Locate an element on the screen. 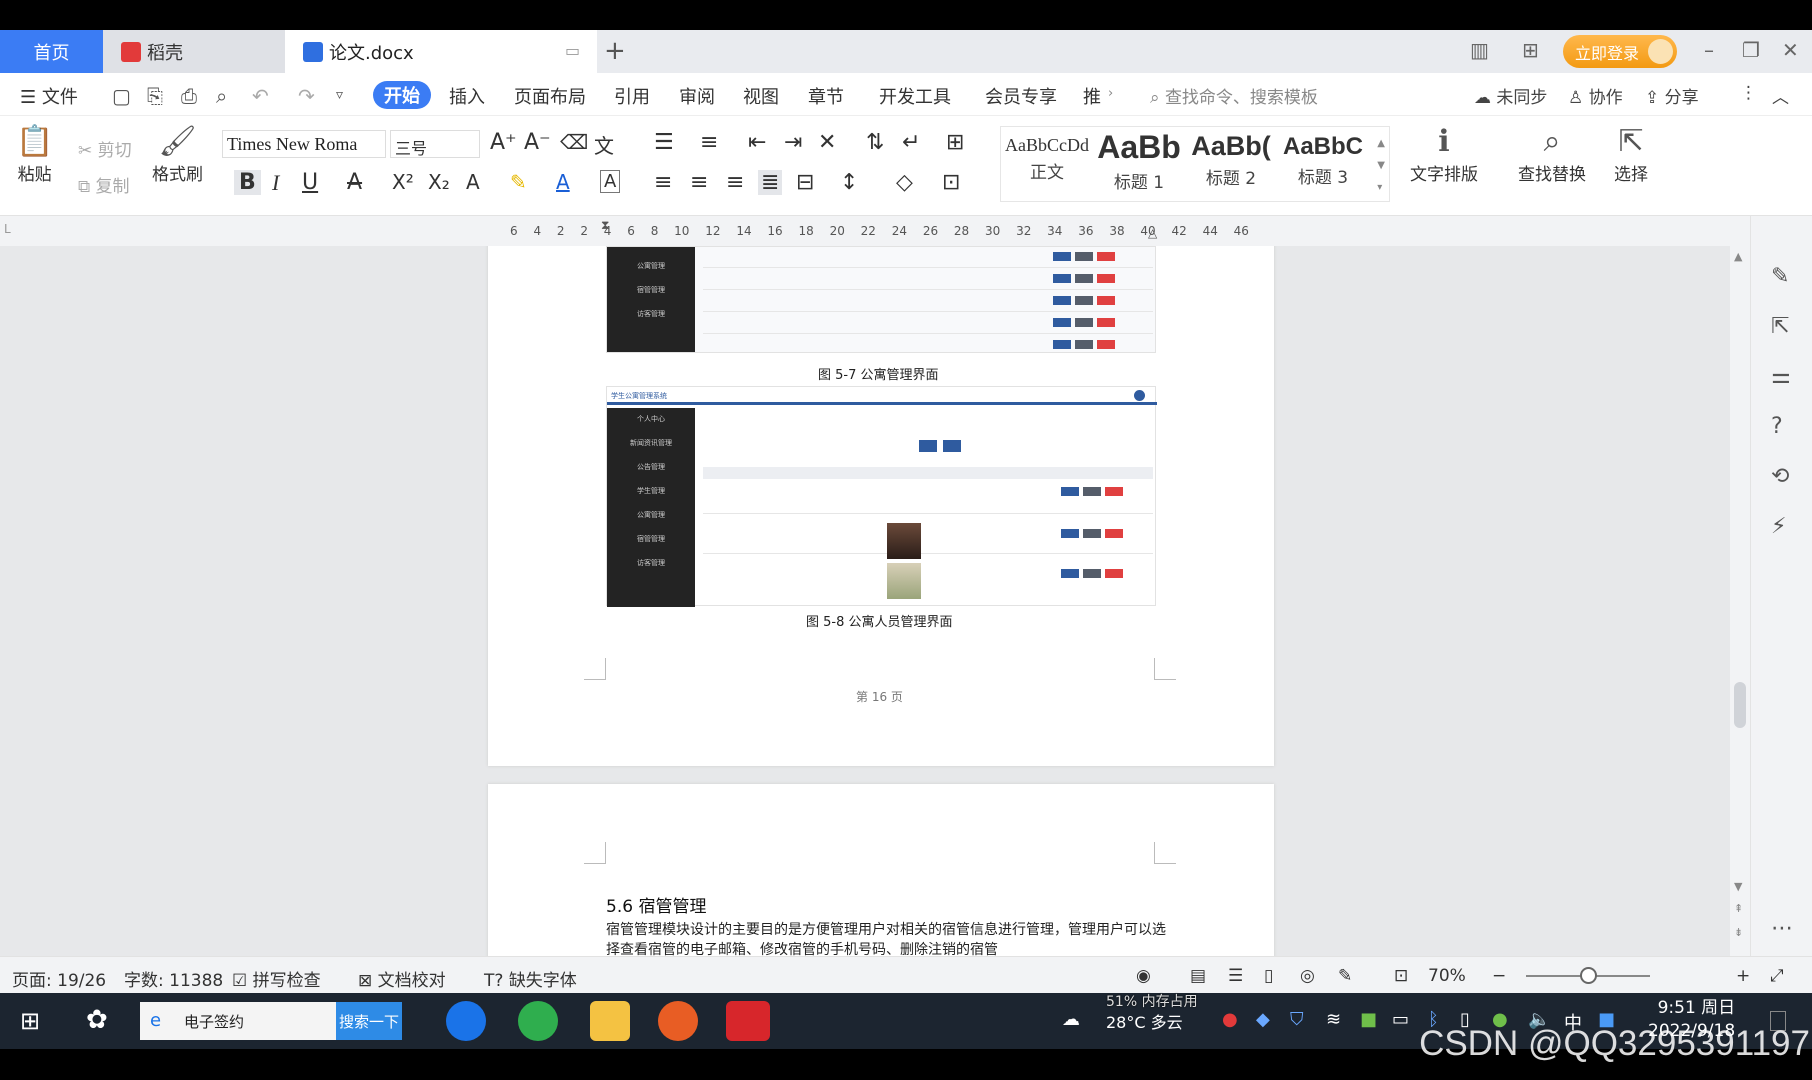 The image size is (1812, 1080). redo-icon: ↷ is located at coordinates (306, 96).